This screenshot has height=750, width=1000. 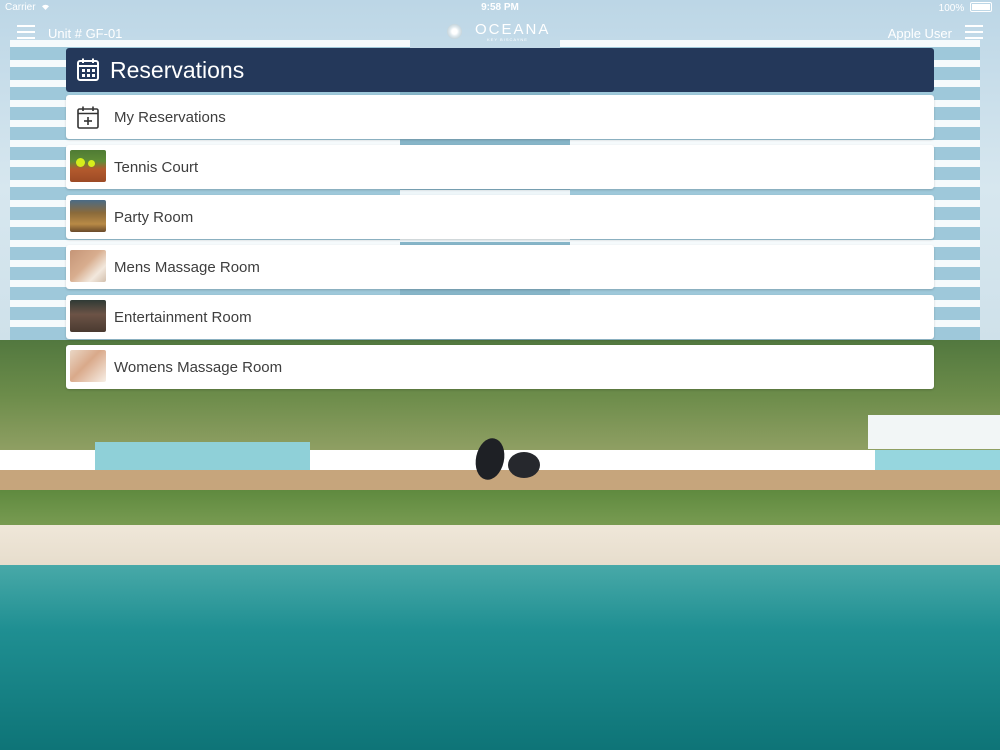 I want to click on tennis-court-thumbnail, so click(x=88, y=166).